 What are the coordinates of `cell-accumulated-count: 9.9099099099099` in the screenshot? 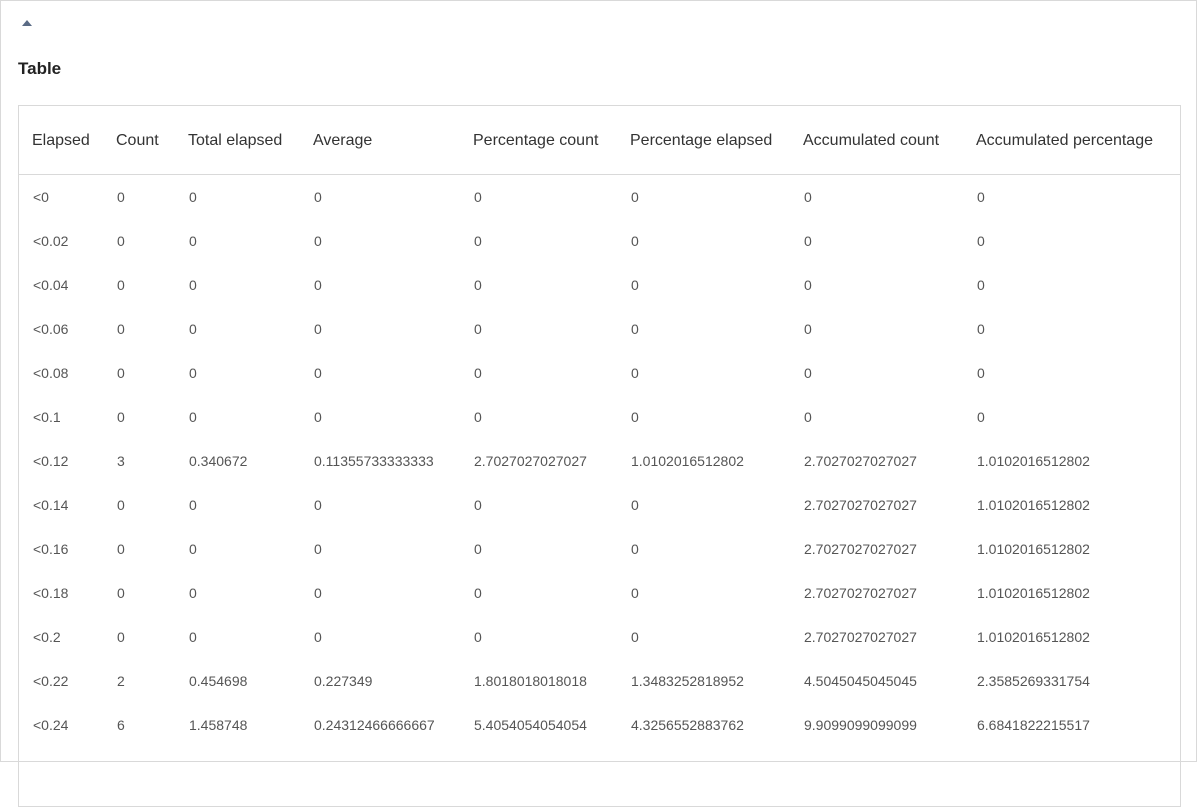 It's located at (860, 725).